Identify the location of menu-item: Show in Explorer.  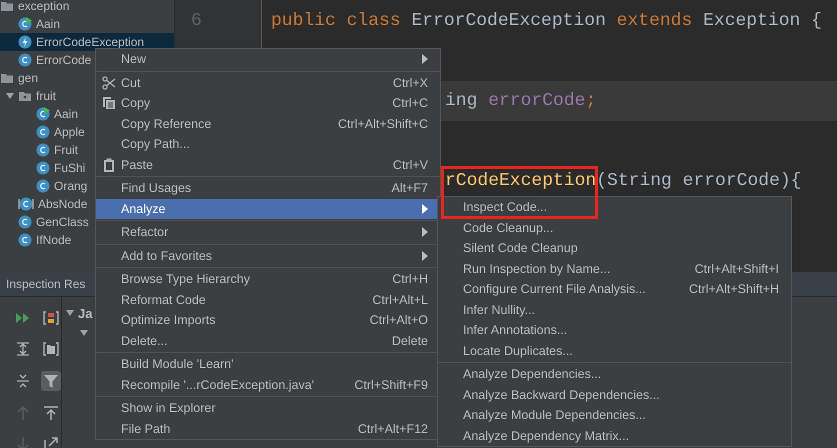
(268, 408).